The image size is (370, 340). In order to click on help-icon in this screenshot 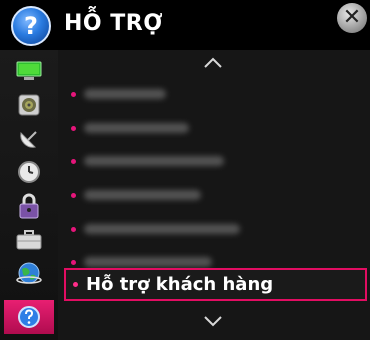, I will do `click(29, 317)`.